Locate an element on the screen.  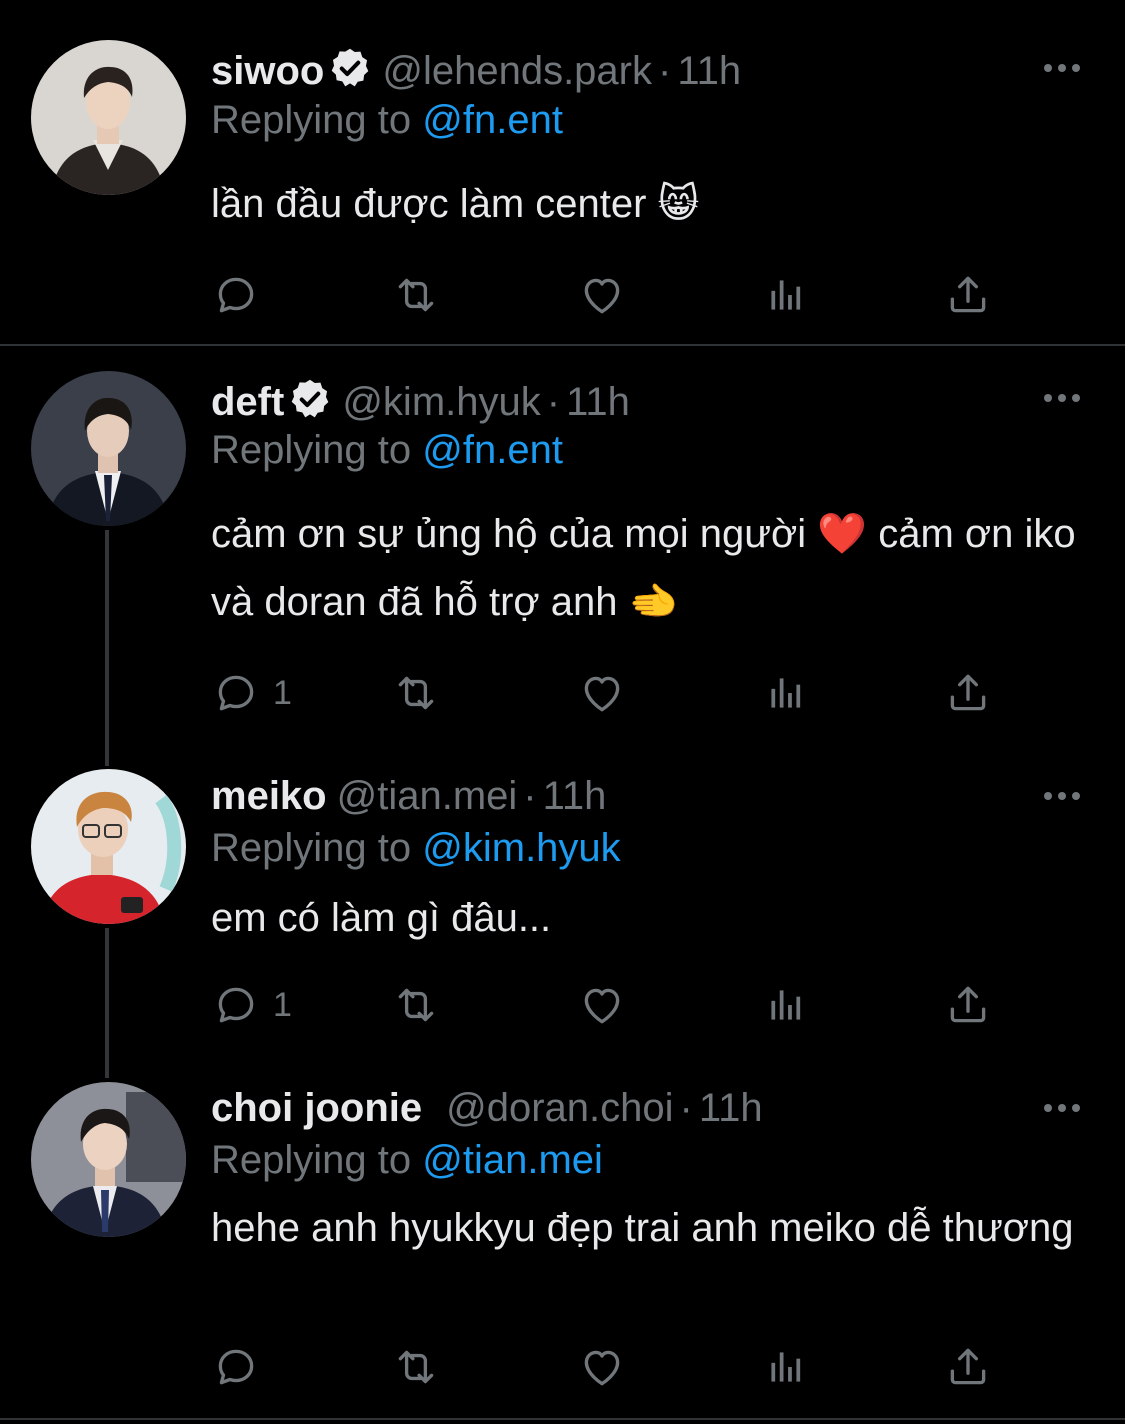
replying-to-mention: @tian.mei is located at coordinates (512, 1160).